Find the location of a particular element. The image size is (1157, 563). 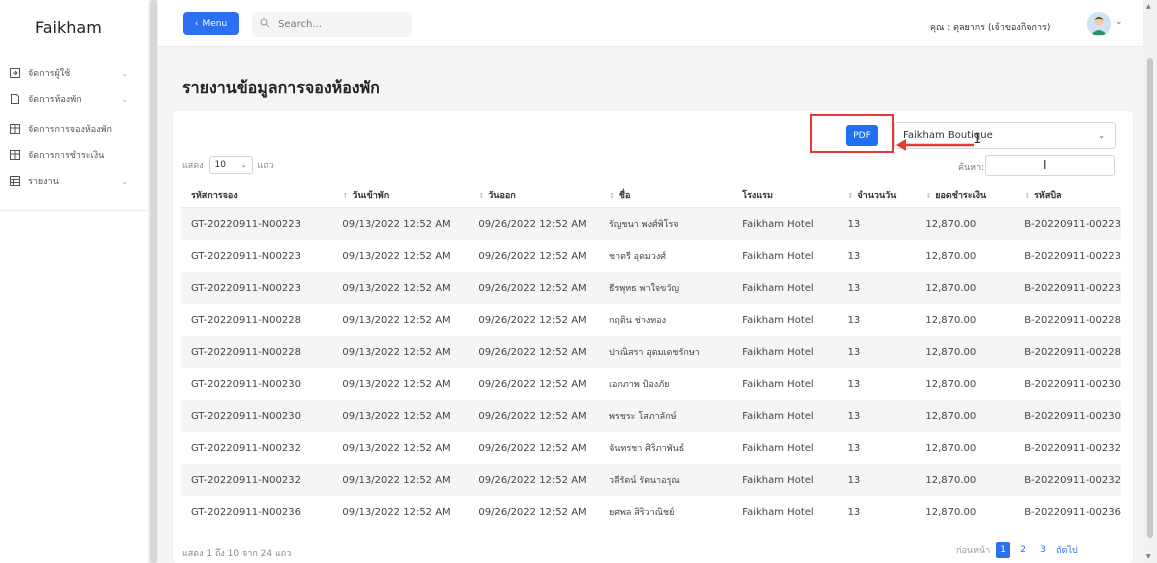

pagination-page-2: 2 is located at coordinates (1023, 550).